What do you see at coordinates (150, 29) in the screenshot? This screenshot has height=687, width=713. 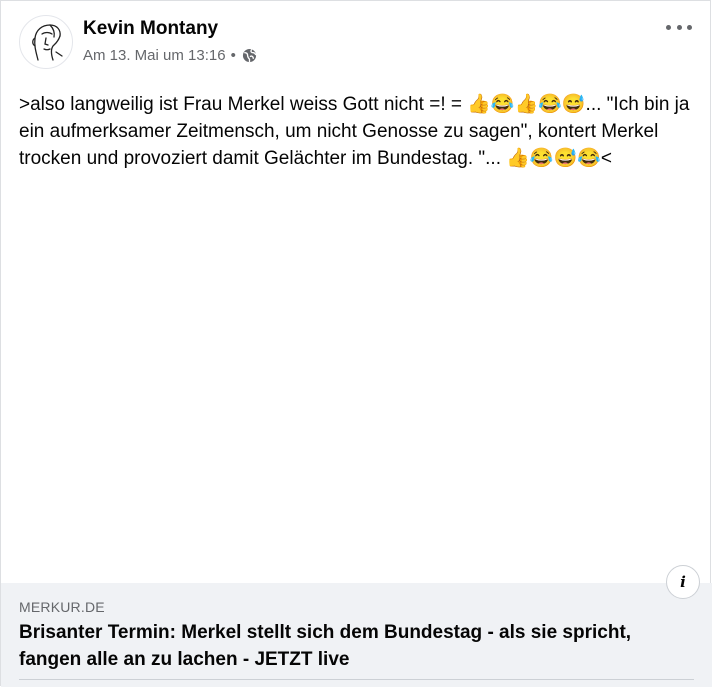 I see `author-name: Kevin Montany` at bounding box center [150, 29].